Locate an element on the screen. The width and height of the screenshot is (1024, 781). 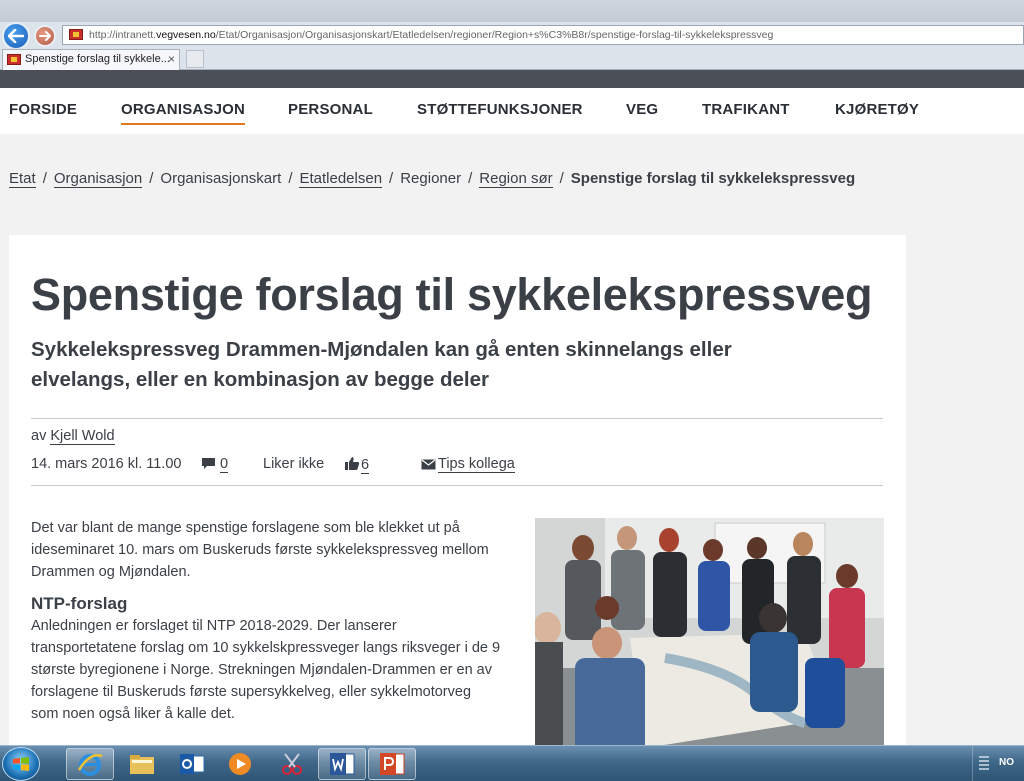
media-player-icon is located at coordinates (240, 764).